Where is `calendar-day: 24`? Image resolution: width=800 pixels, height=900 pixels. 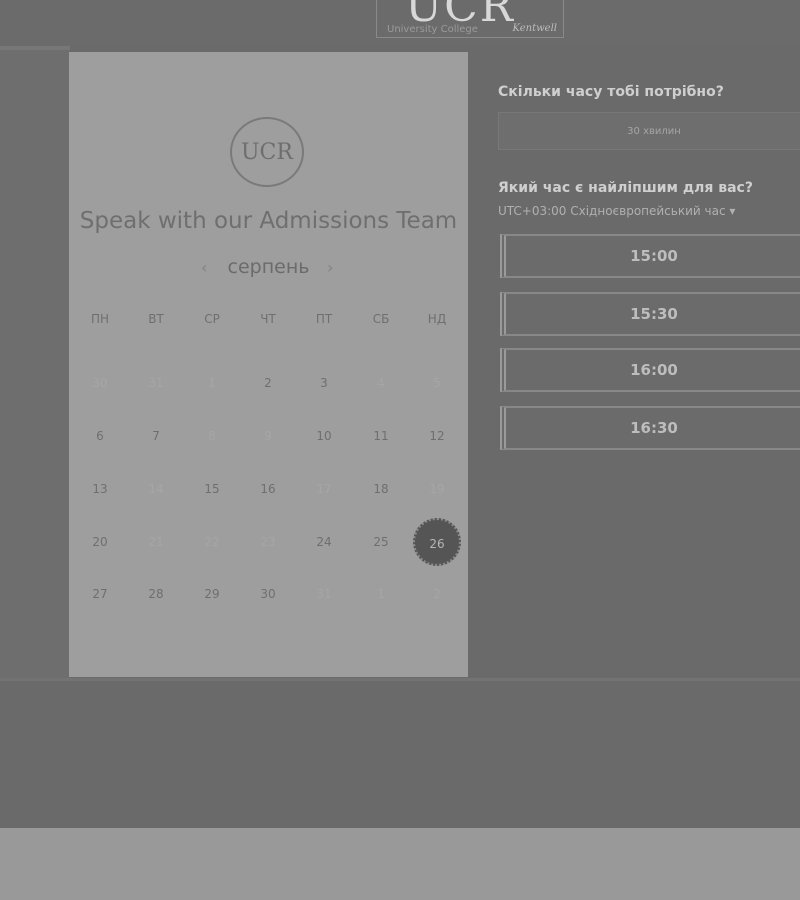
calendar-day: 24 is located at coordinates (324, 542).